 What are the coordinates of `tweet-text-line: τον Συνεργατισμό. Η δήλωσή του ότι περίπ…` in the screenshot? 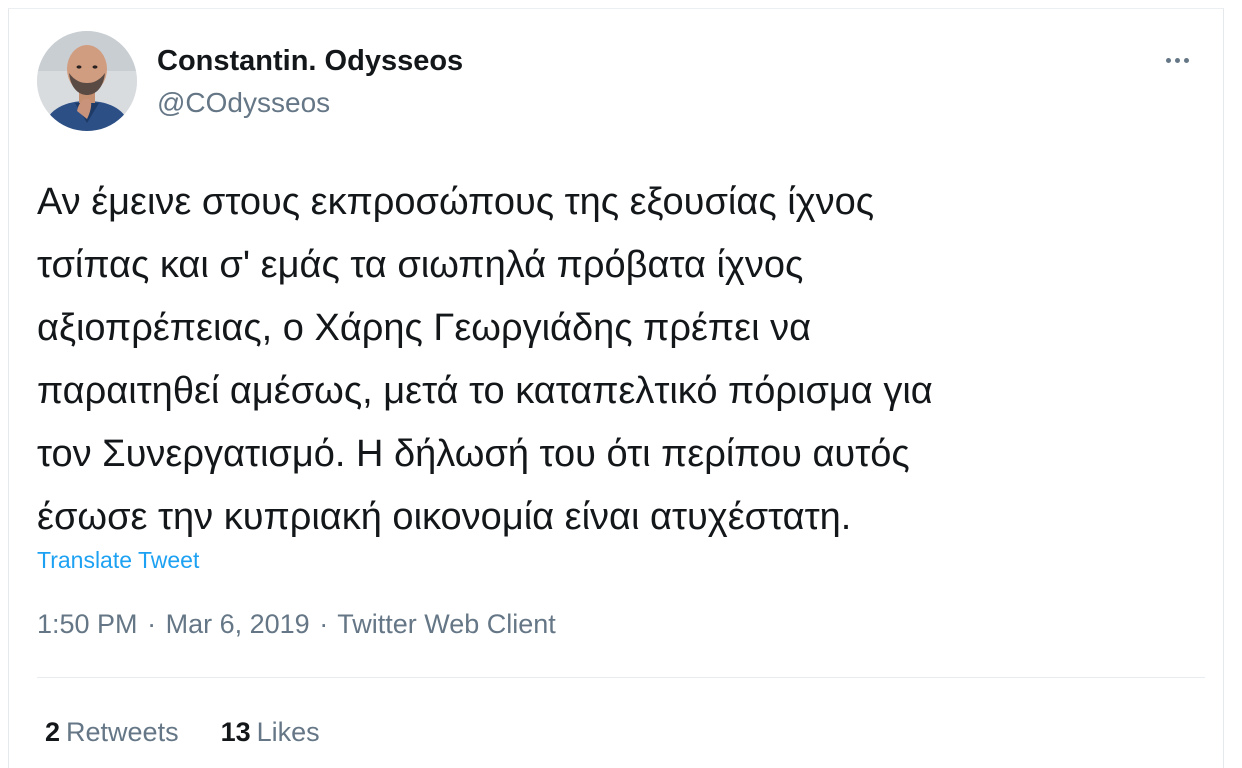 It's located at (473, 454).